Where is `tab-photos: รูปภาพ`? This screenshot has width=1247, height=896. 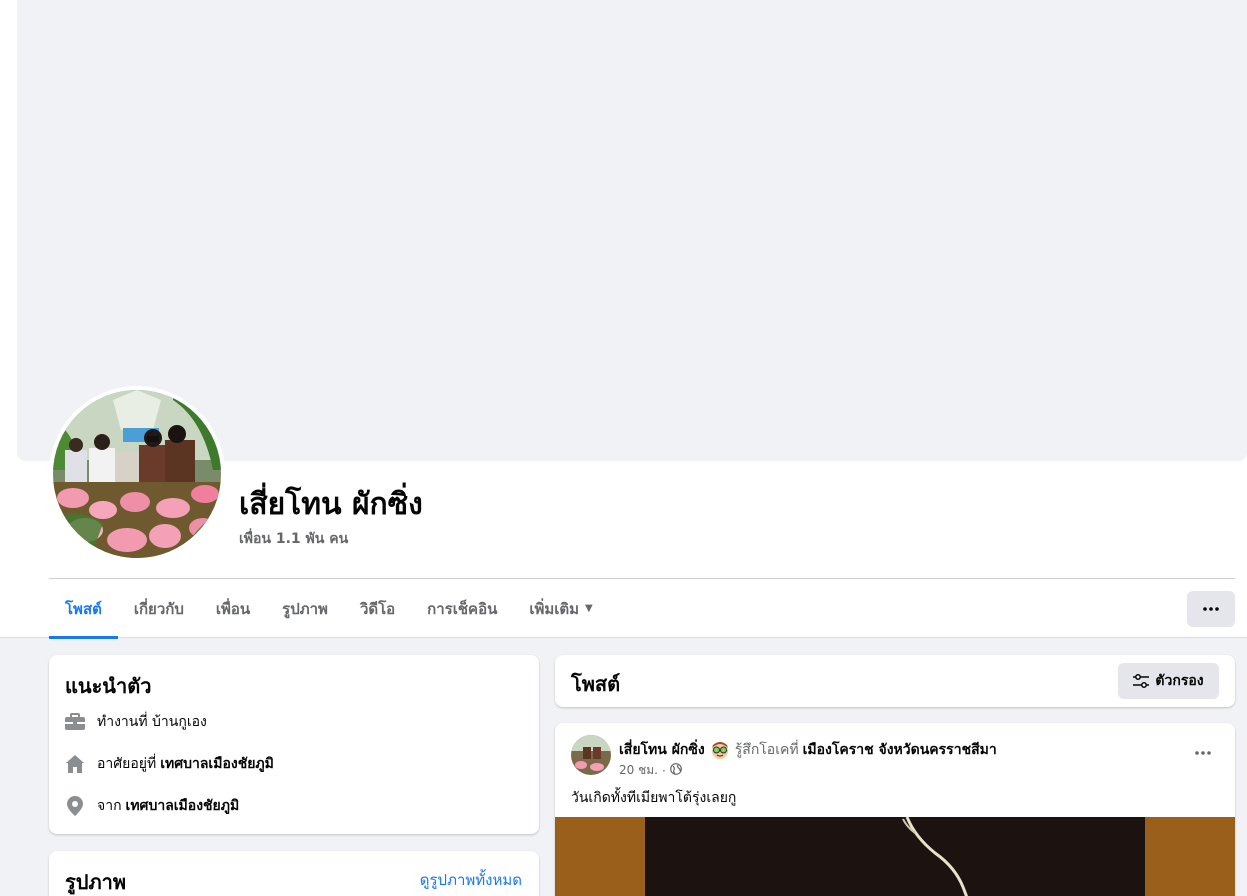 tab-photos: รูปภาพ is located at coordinates (305, 608).